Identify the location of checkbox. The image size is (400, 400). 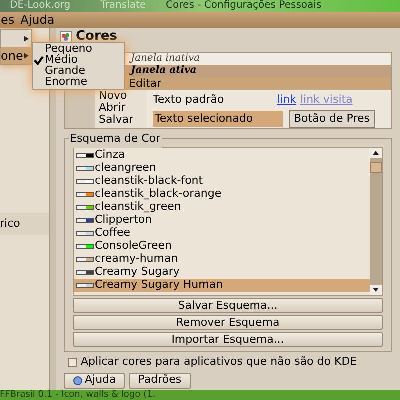
(72, 362).